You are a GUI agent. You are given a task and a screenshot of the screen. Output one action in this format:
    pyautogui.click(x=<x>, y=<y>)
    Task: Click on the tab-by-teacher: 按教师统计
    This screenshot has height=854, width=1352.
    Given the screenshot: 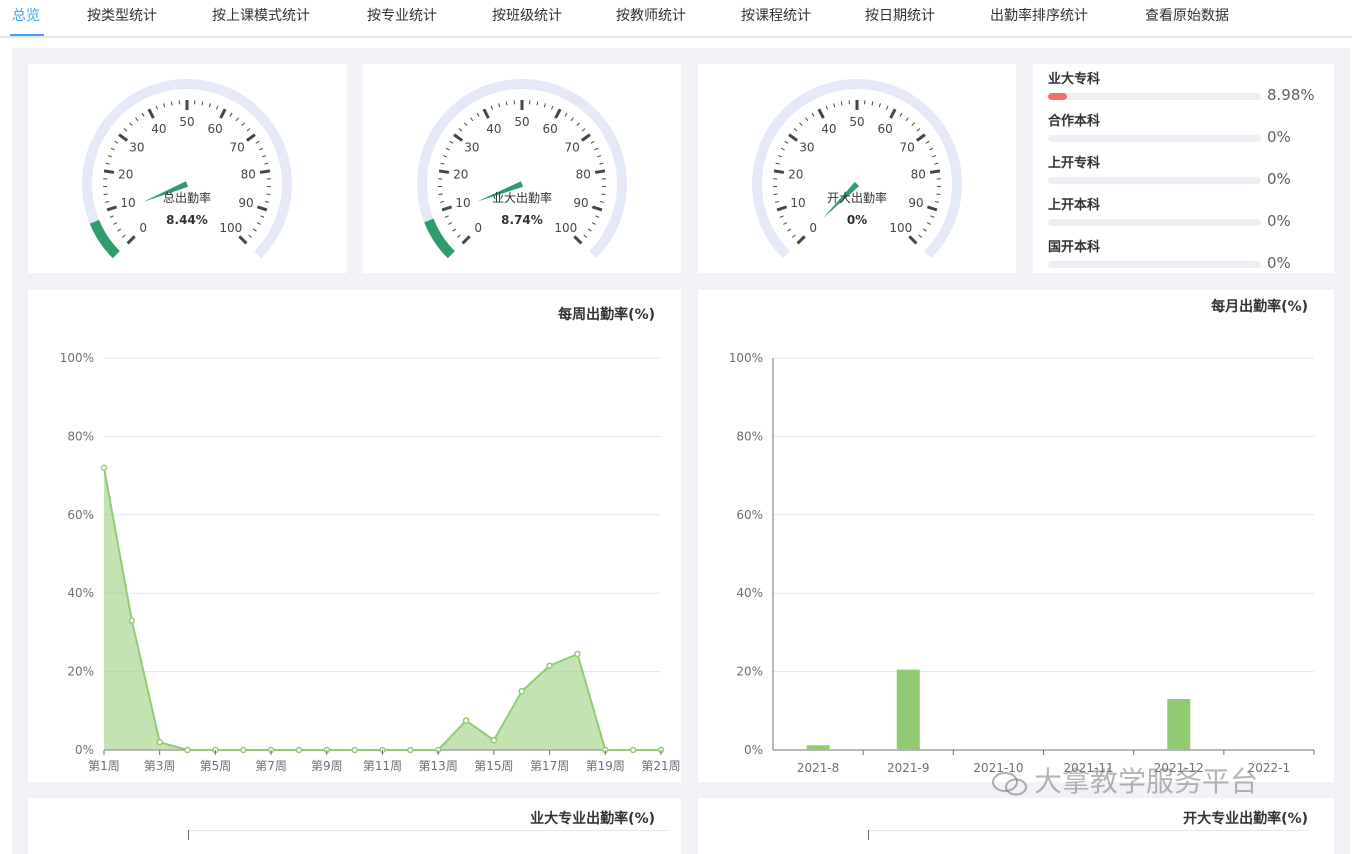 What is the action you would take?
    pyautogui.click(x=651, y=16)
    